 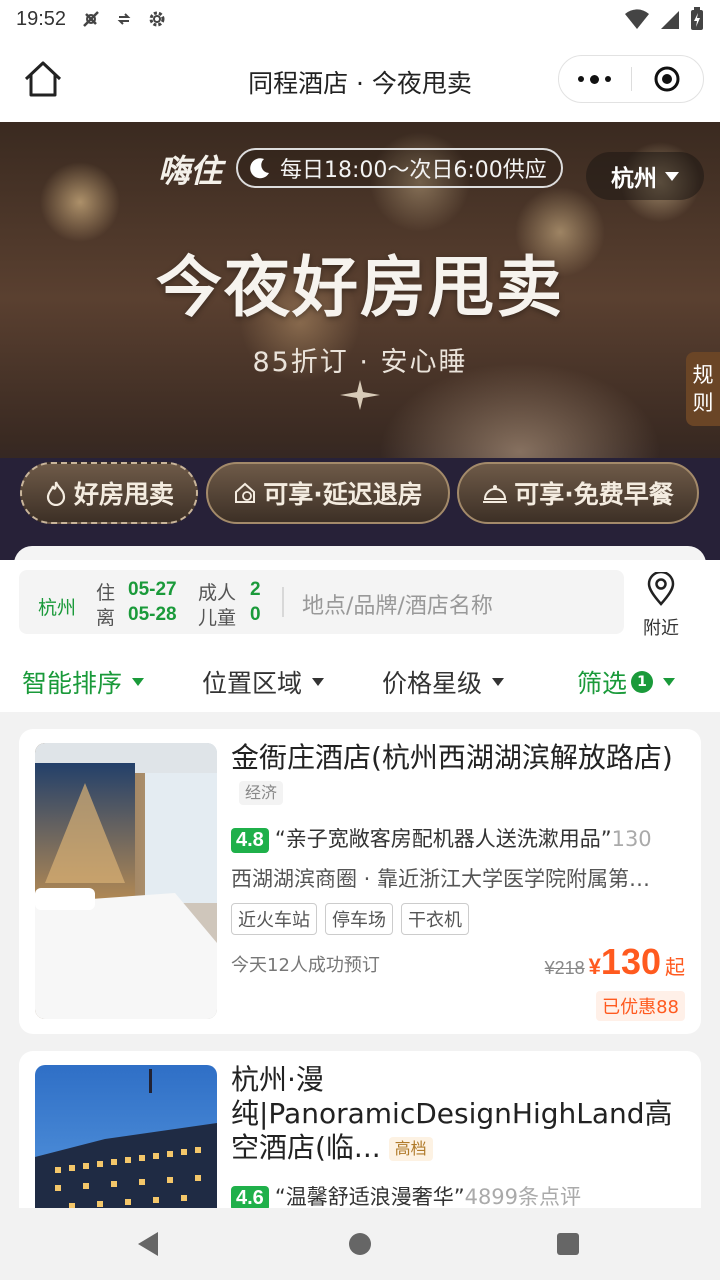 What do you see at coordinates (124, 19) in the screenshot?
I see `data-sync-icon` at bounding box center [124, 19].